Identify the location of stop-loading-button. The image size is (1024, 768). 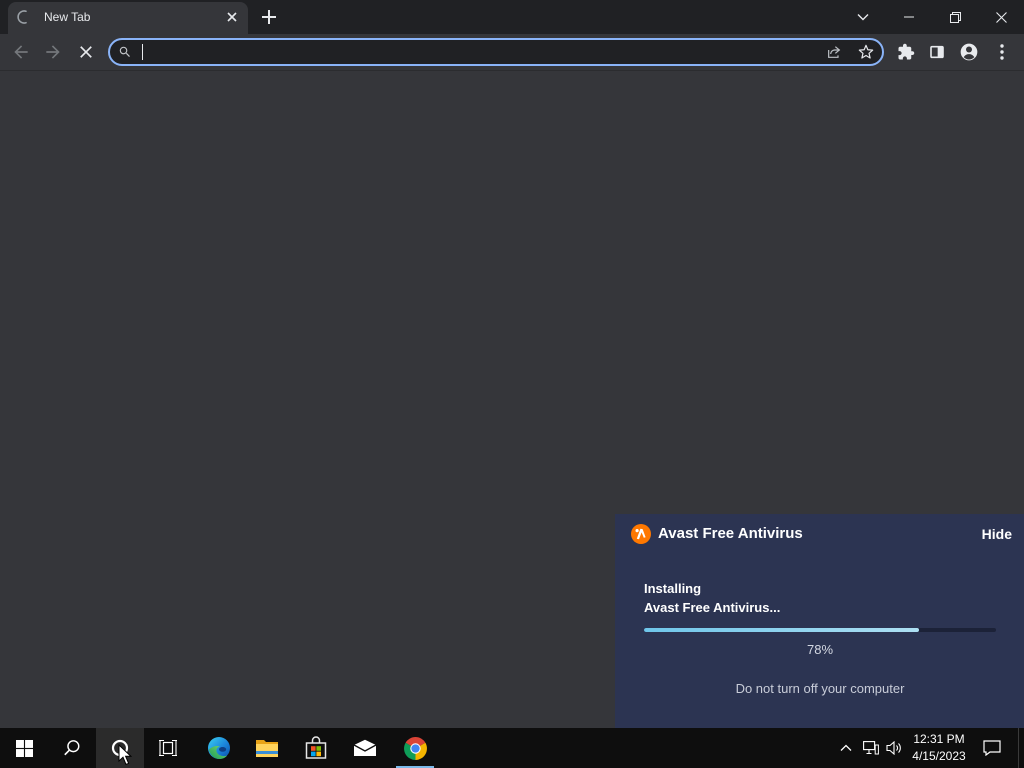
(86, 52).